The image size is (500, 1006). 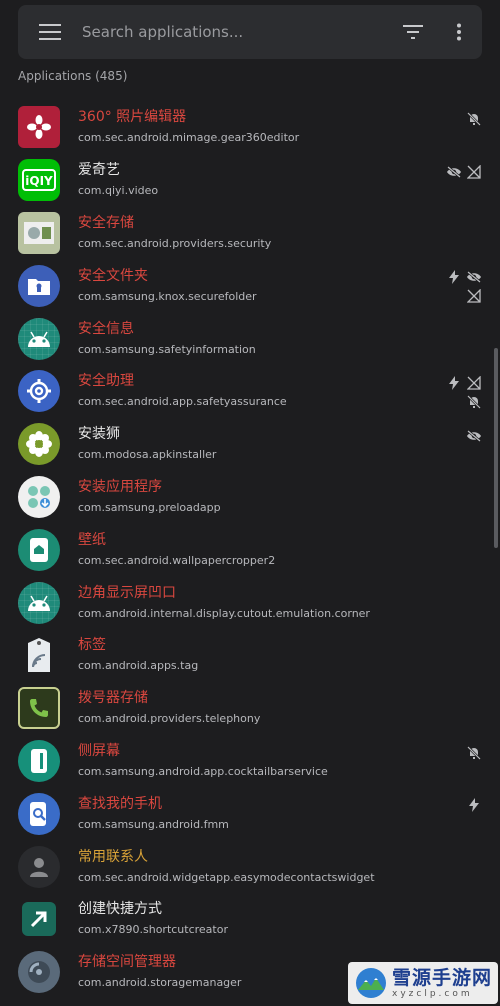 What do you see at coordinates (250, 180) in the screenshot?
I see `app-list-item: iQIY 爱奇艺 com.qiyi.video` at bounding box center [250, 180].